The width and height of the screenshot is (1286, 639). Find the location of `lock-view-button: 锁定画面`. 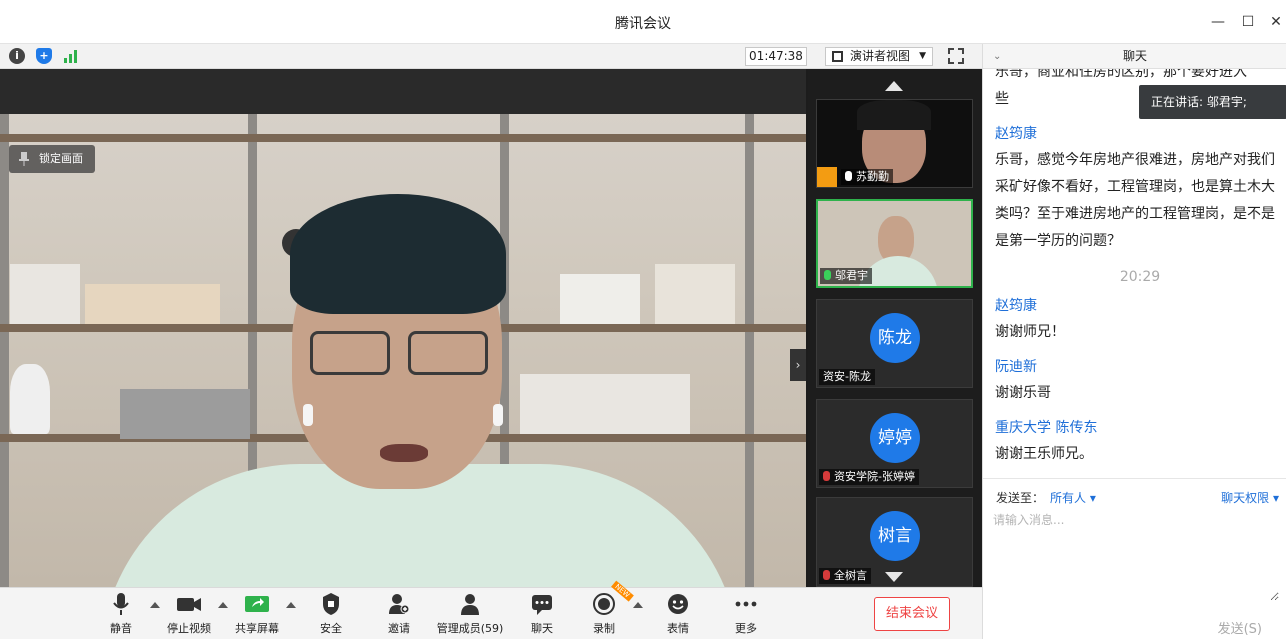

lock-view-button: 锁定画面 is located at coordinates (52, 159).